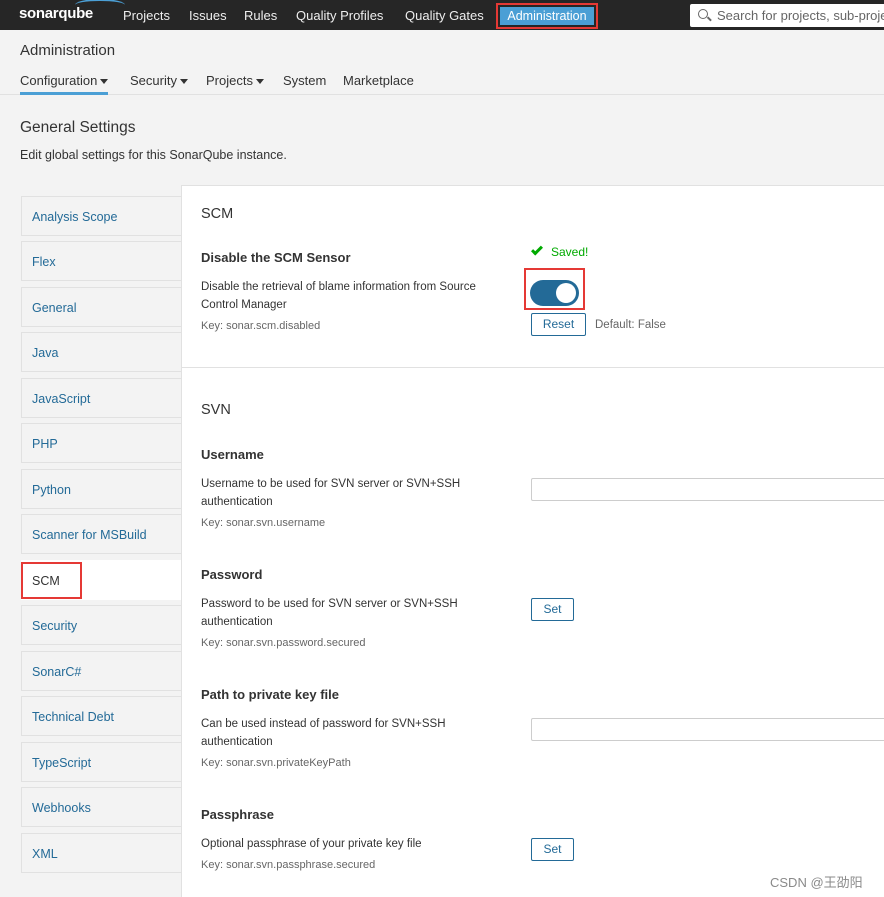 This screenshot has height=897, width=884. What do you see at coordinates (558, 324) in the screenshot?
I see `reset-button: Reset` at bounding box center [558, 324].